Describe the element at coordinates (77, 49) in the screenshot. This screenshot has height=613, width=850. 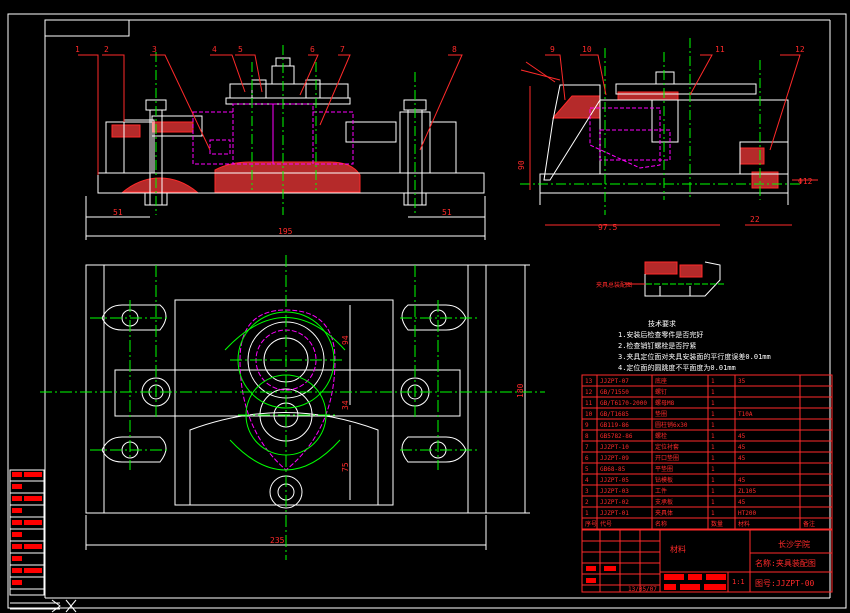
I see `front-part-1: 1` at that location.